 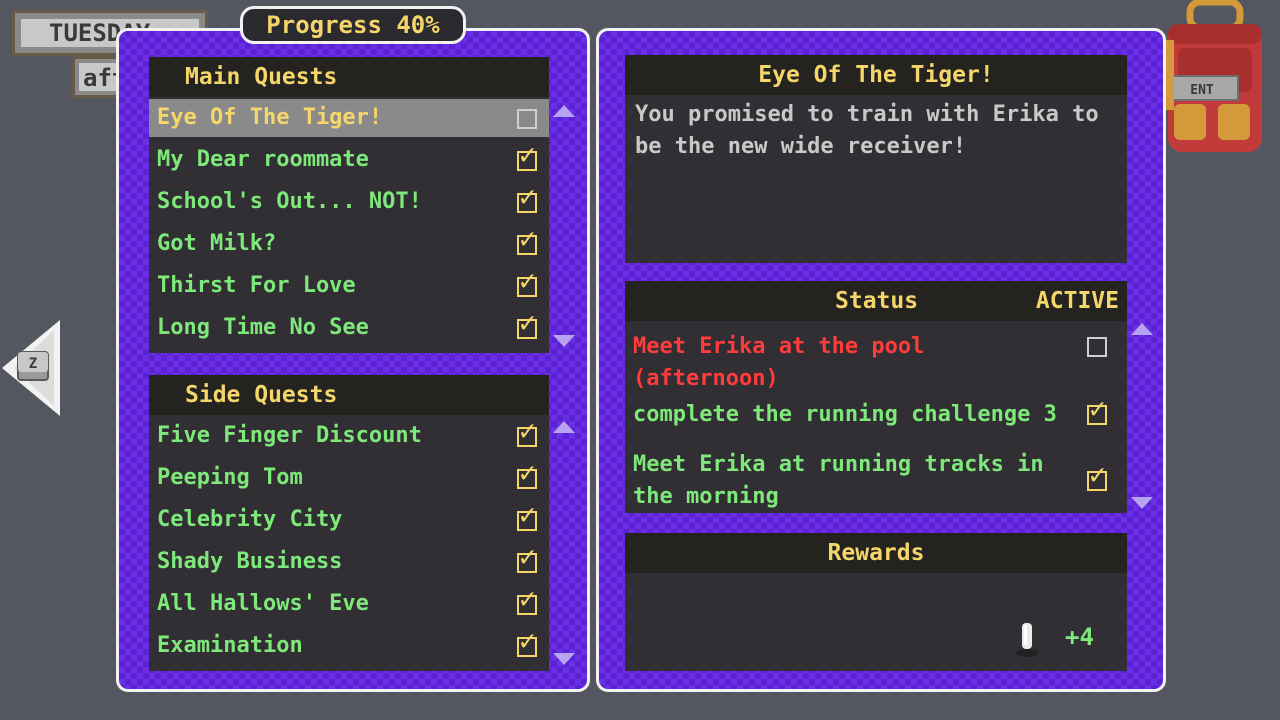 What do you see at coordinates (263, 603) in the screenshot?
I see `quest-label: All Hallows' Eve` at bounding box center [263, 603].